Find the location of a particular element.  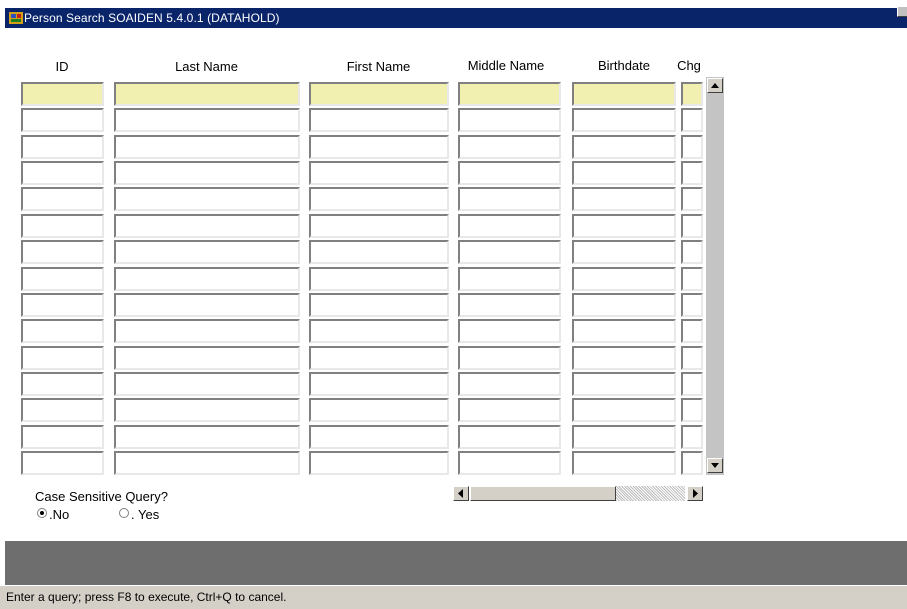

radio-no-label: .No is located at coordinates (59, 514).